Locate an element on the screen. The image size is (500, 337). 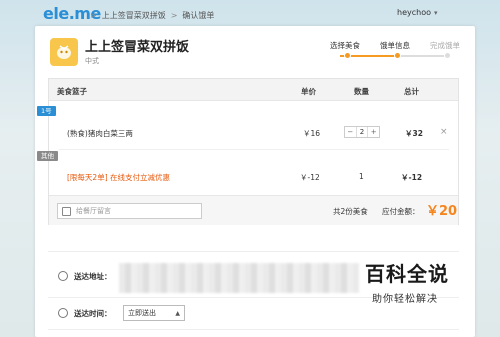
pencil-icon is located at coordinates (66, 211).